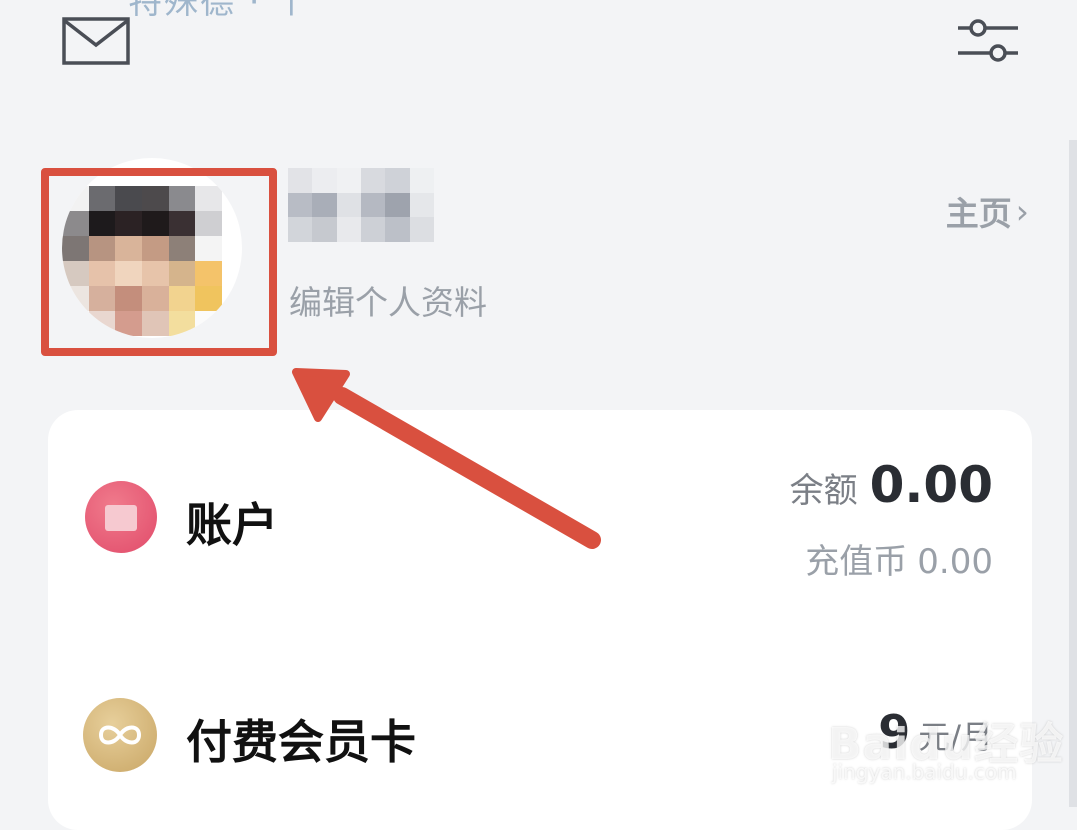 The image size is (1077, 830). I want to click on top-partial-text: 特殊德 · 个, so click(219, 11).